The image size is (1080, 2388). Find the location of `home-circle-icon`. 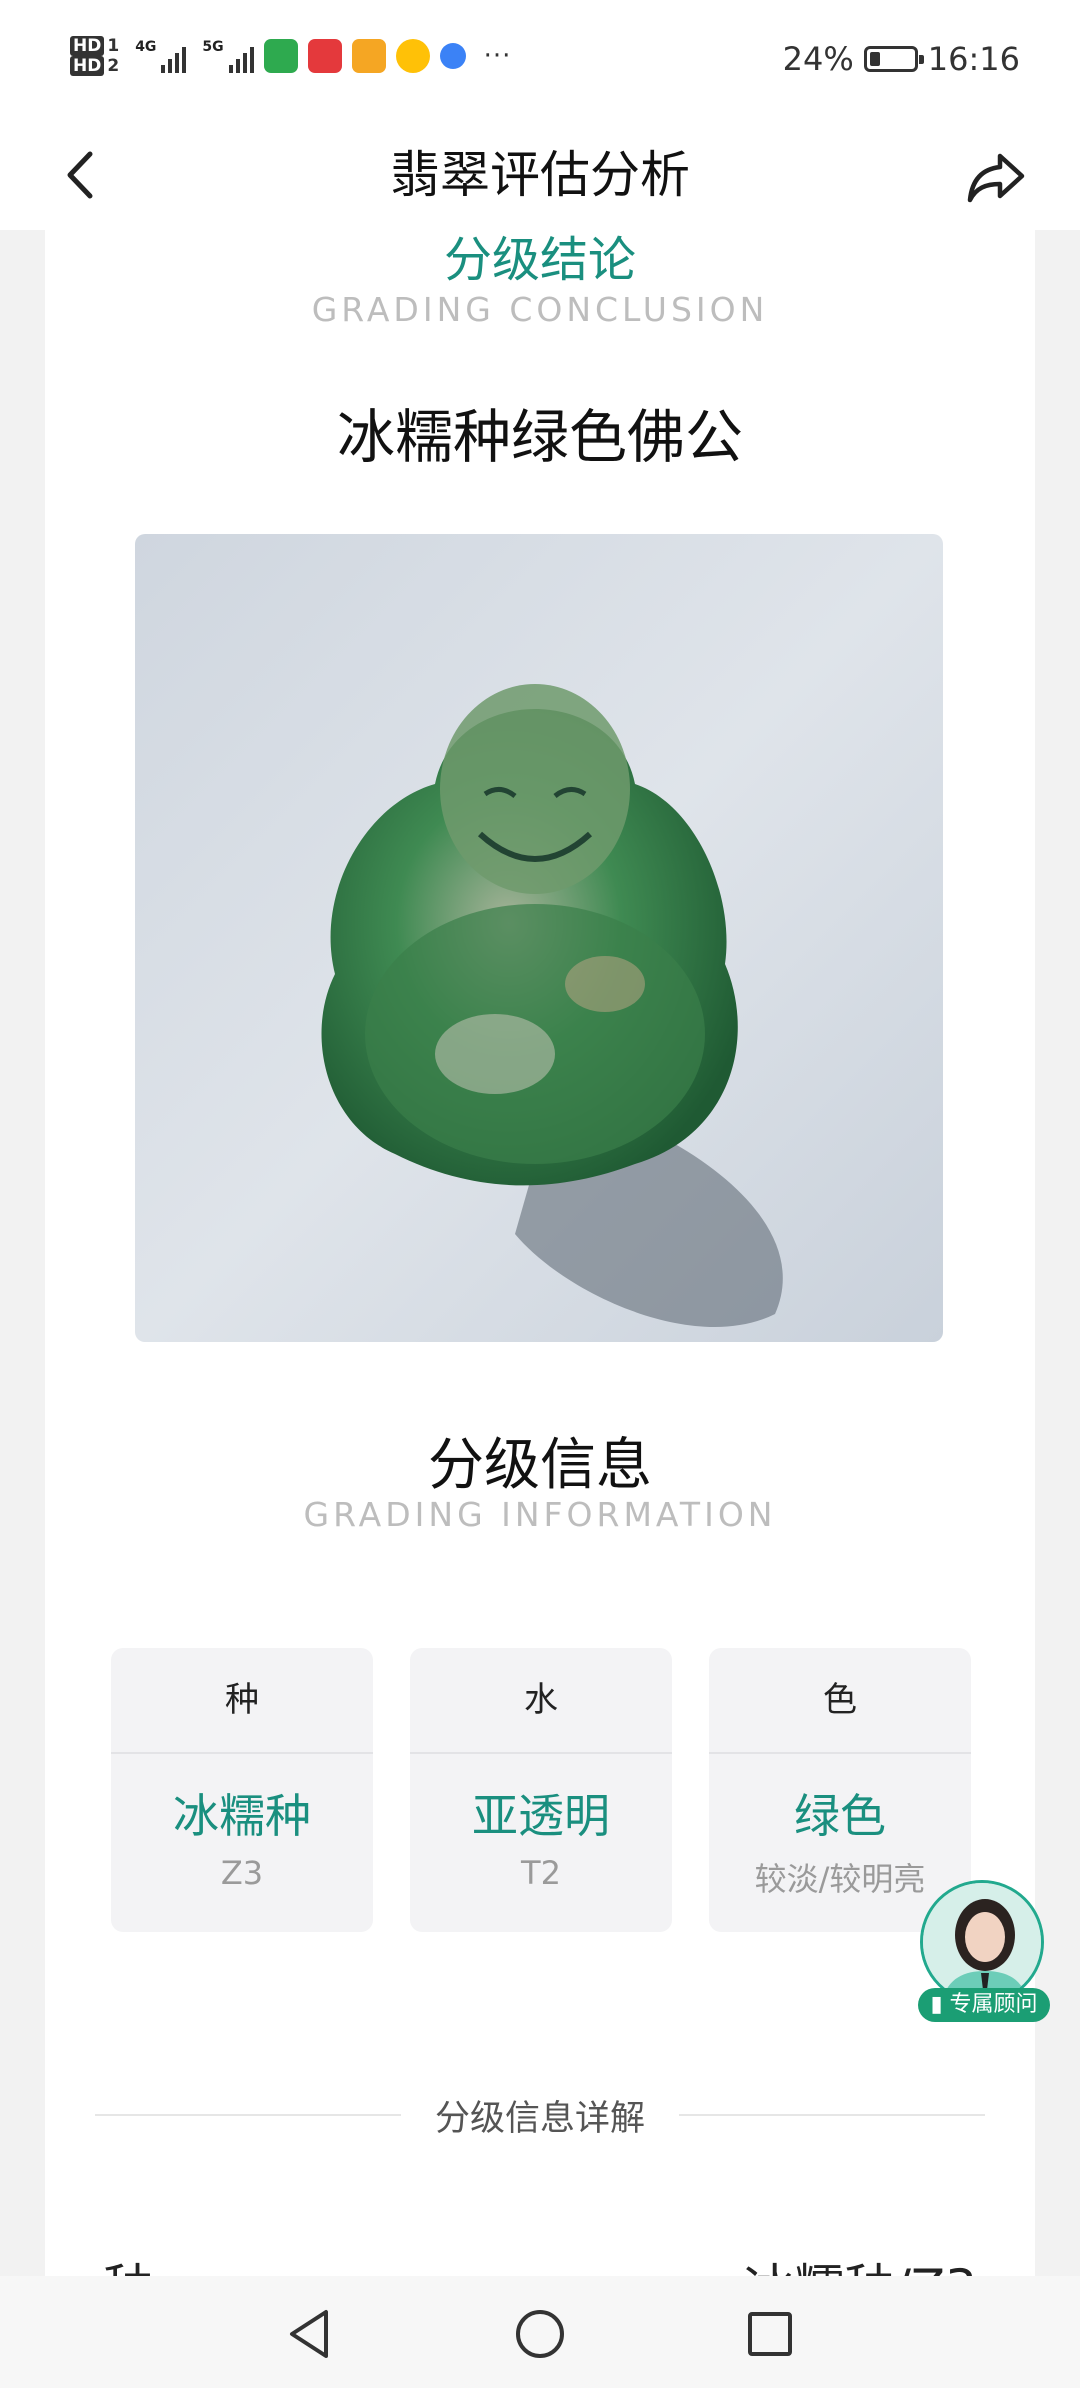

home-circle-icon is located at coordinates (540, 2334).